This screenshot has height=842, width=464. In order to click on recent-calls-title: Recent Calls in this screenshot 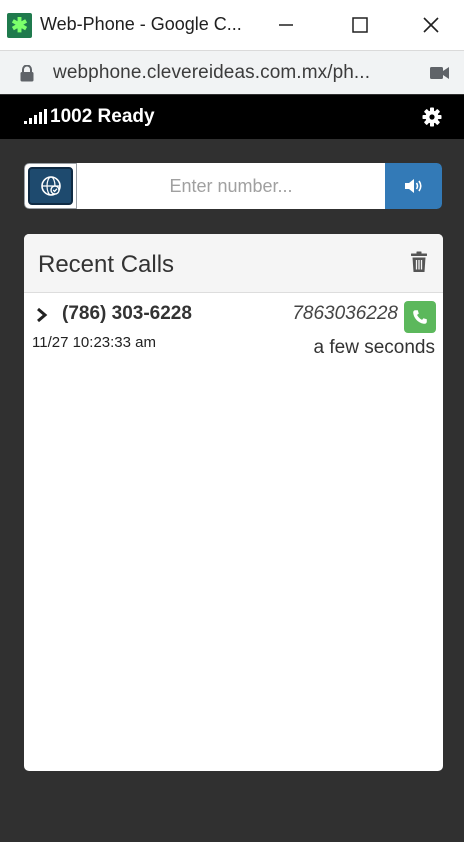, I will do `click(106, 264)`.